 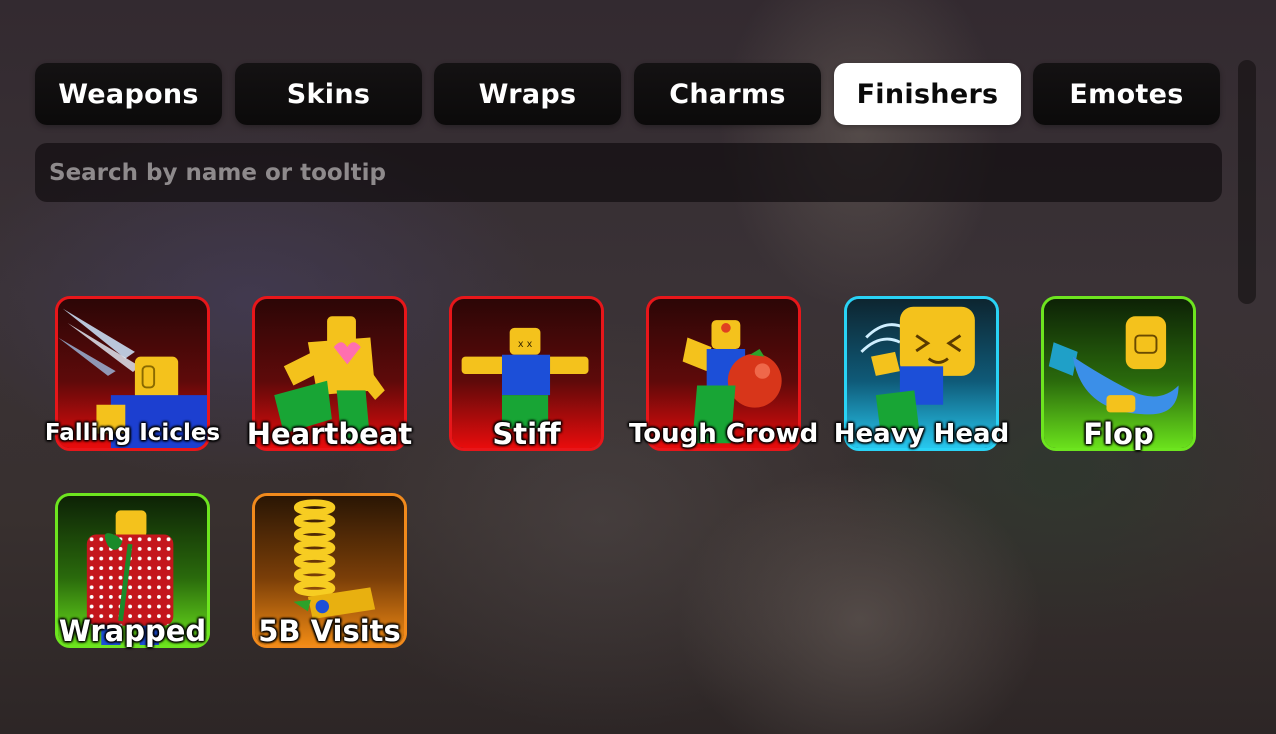 What do you see at coordinates (132, 631) in the screenshot?
I see `item-label: Wrapped` at bounding box center [132, 631].